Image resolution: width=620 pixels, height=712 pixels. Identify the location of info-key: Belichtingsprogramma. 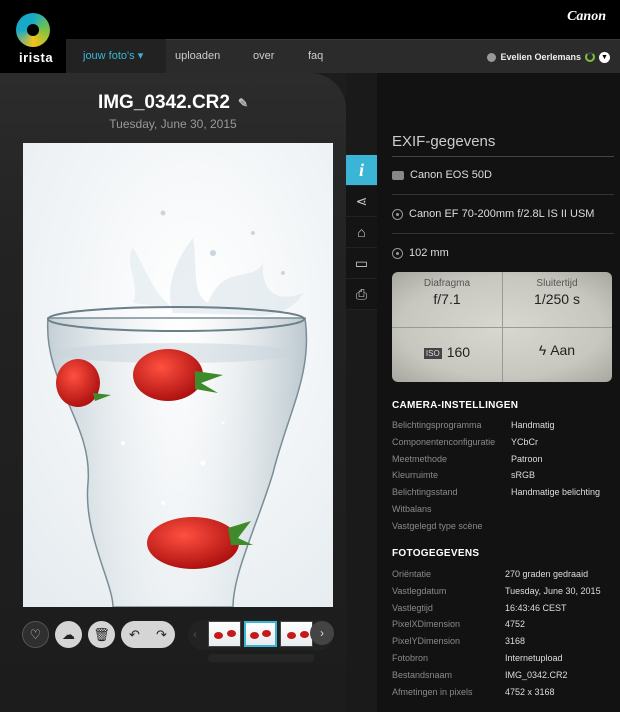
(437, 425).